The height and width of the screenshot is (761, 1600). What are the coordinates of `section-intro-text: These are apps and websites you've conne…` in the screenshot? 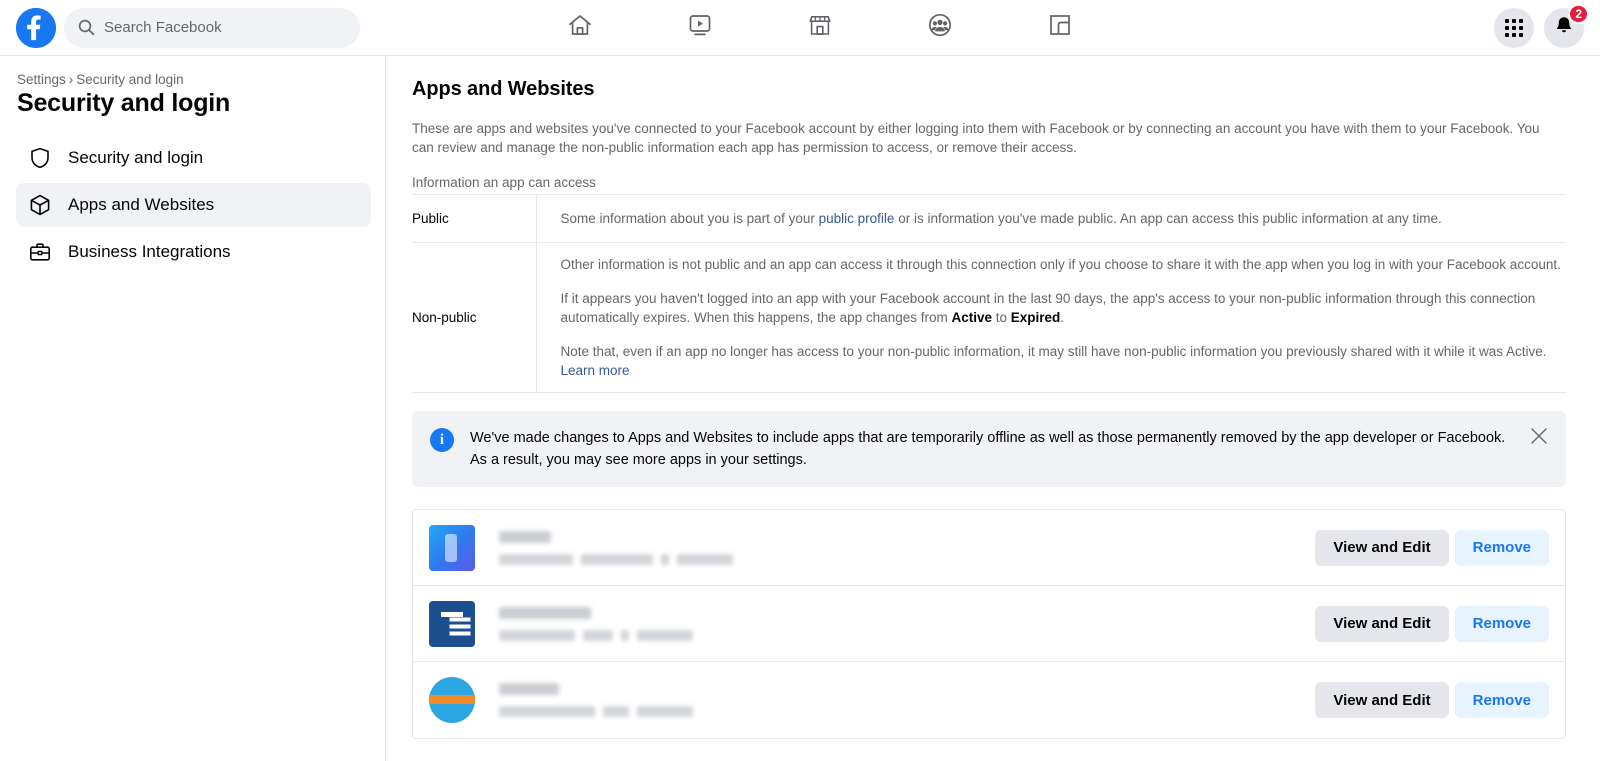 It's located at (976, 138).